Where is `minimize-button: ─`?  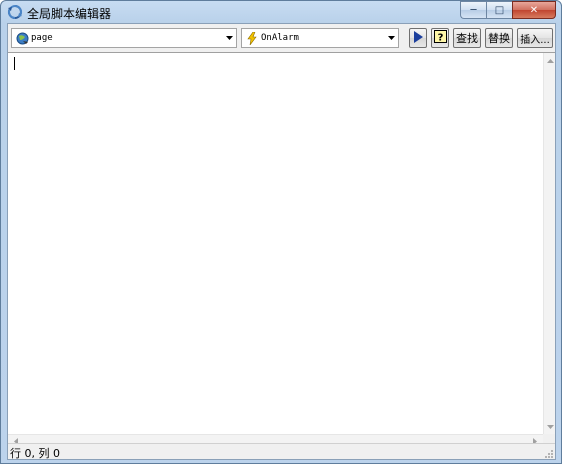 minimize-button: ─ is located at coordinates (473, 10).